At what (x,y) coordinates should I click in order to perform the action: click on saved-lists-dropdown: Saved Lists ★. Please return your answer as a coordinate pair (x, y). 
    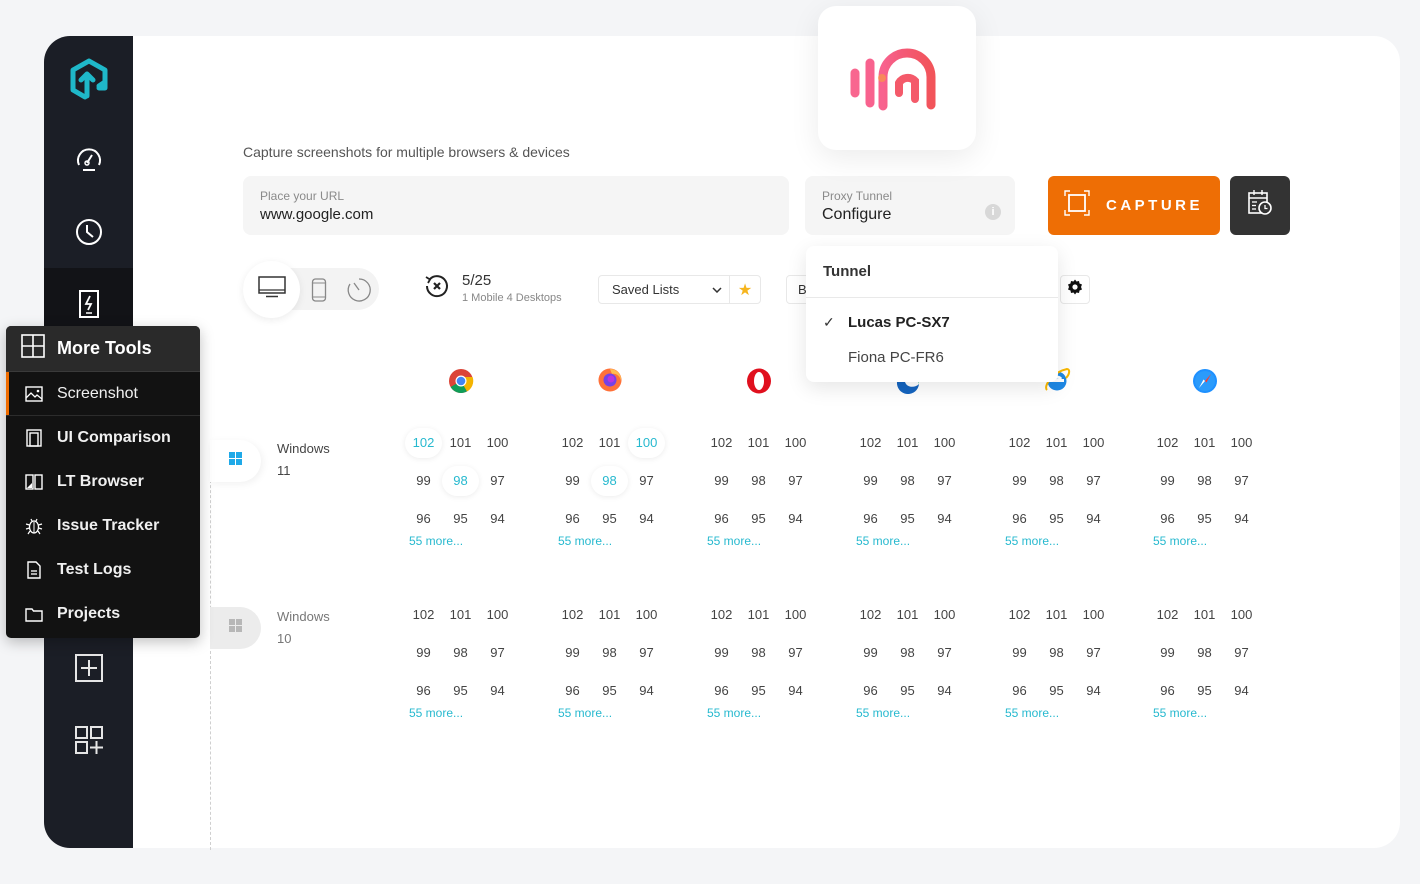
    Looking at the image, I should click on (679, 289).